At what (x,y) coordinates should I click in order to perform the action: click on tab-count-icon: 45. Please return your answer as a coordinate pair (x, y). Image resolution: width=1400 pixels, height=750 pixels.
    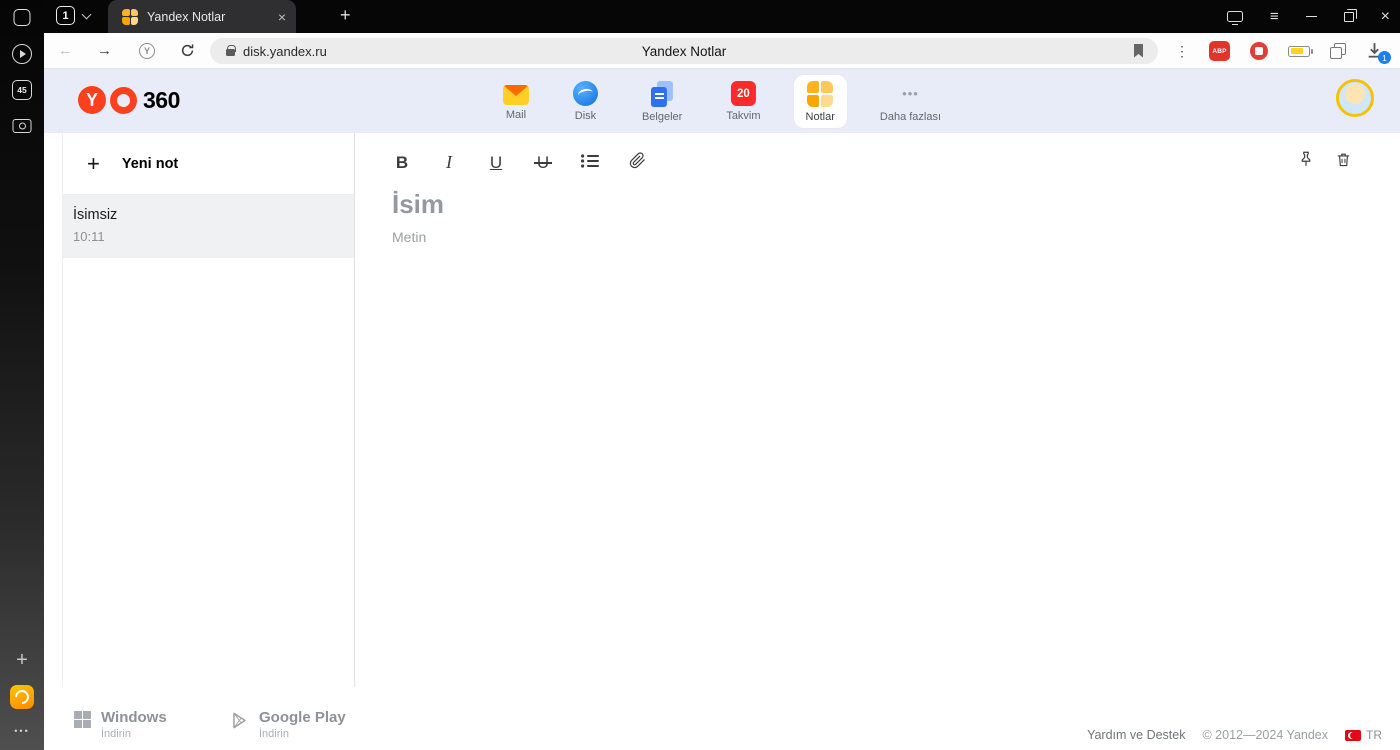
    Looking at the image, I should click on (22, 90).